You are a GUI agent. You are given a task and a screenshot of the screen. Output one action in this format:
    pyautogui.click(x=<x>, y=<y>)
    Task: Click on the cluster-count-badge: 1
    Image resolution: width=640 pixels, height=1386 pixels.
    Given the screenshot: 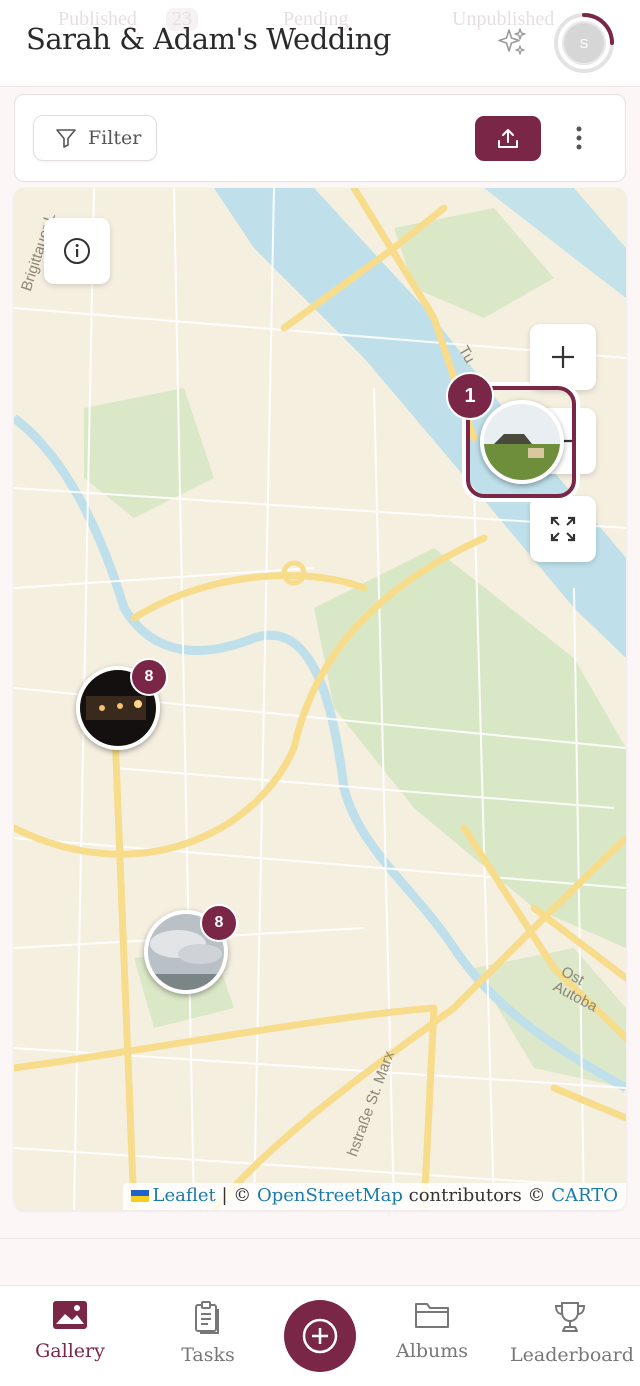 What is the action you would take?
    pyautogui.click(x=470, y=396)
    